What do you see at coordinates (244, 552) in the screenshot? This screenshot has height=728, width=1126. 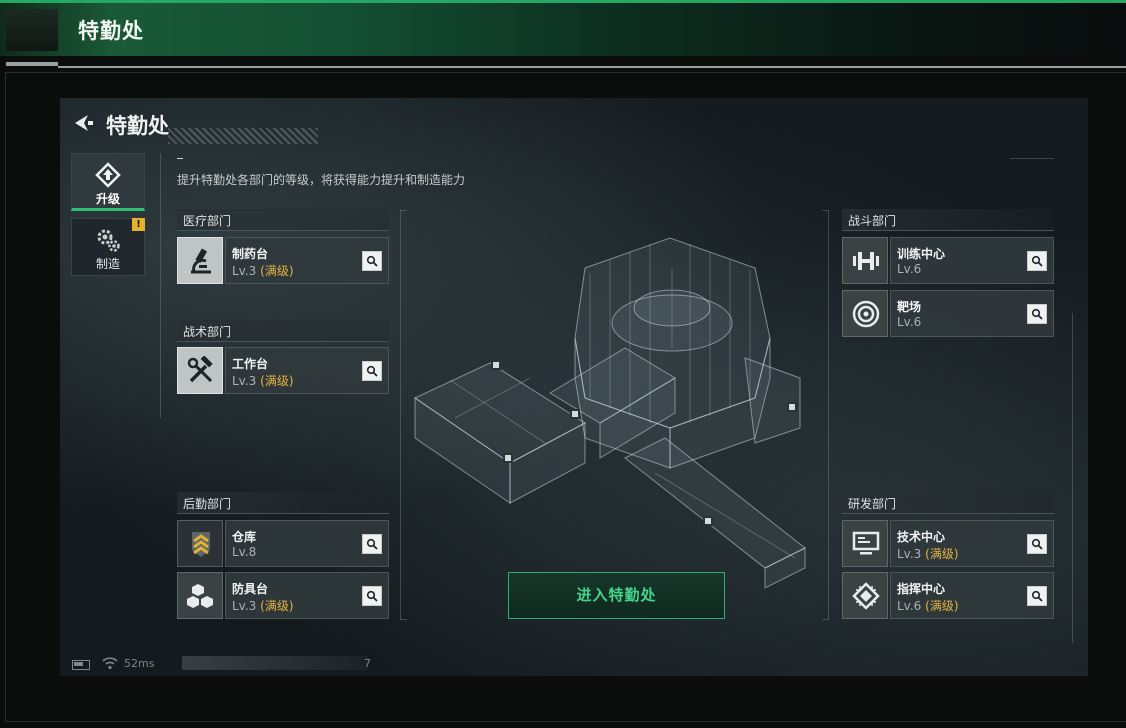 I see `facility-level: Lv.8` at bounding box center [244, 552].